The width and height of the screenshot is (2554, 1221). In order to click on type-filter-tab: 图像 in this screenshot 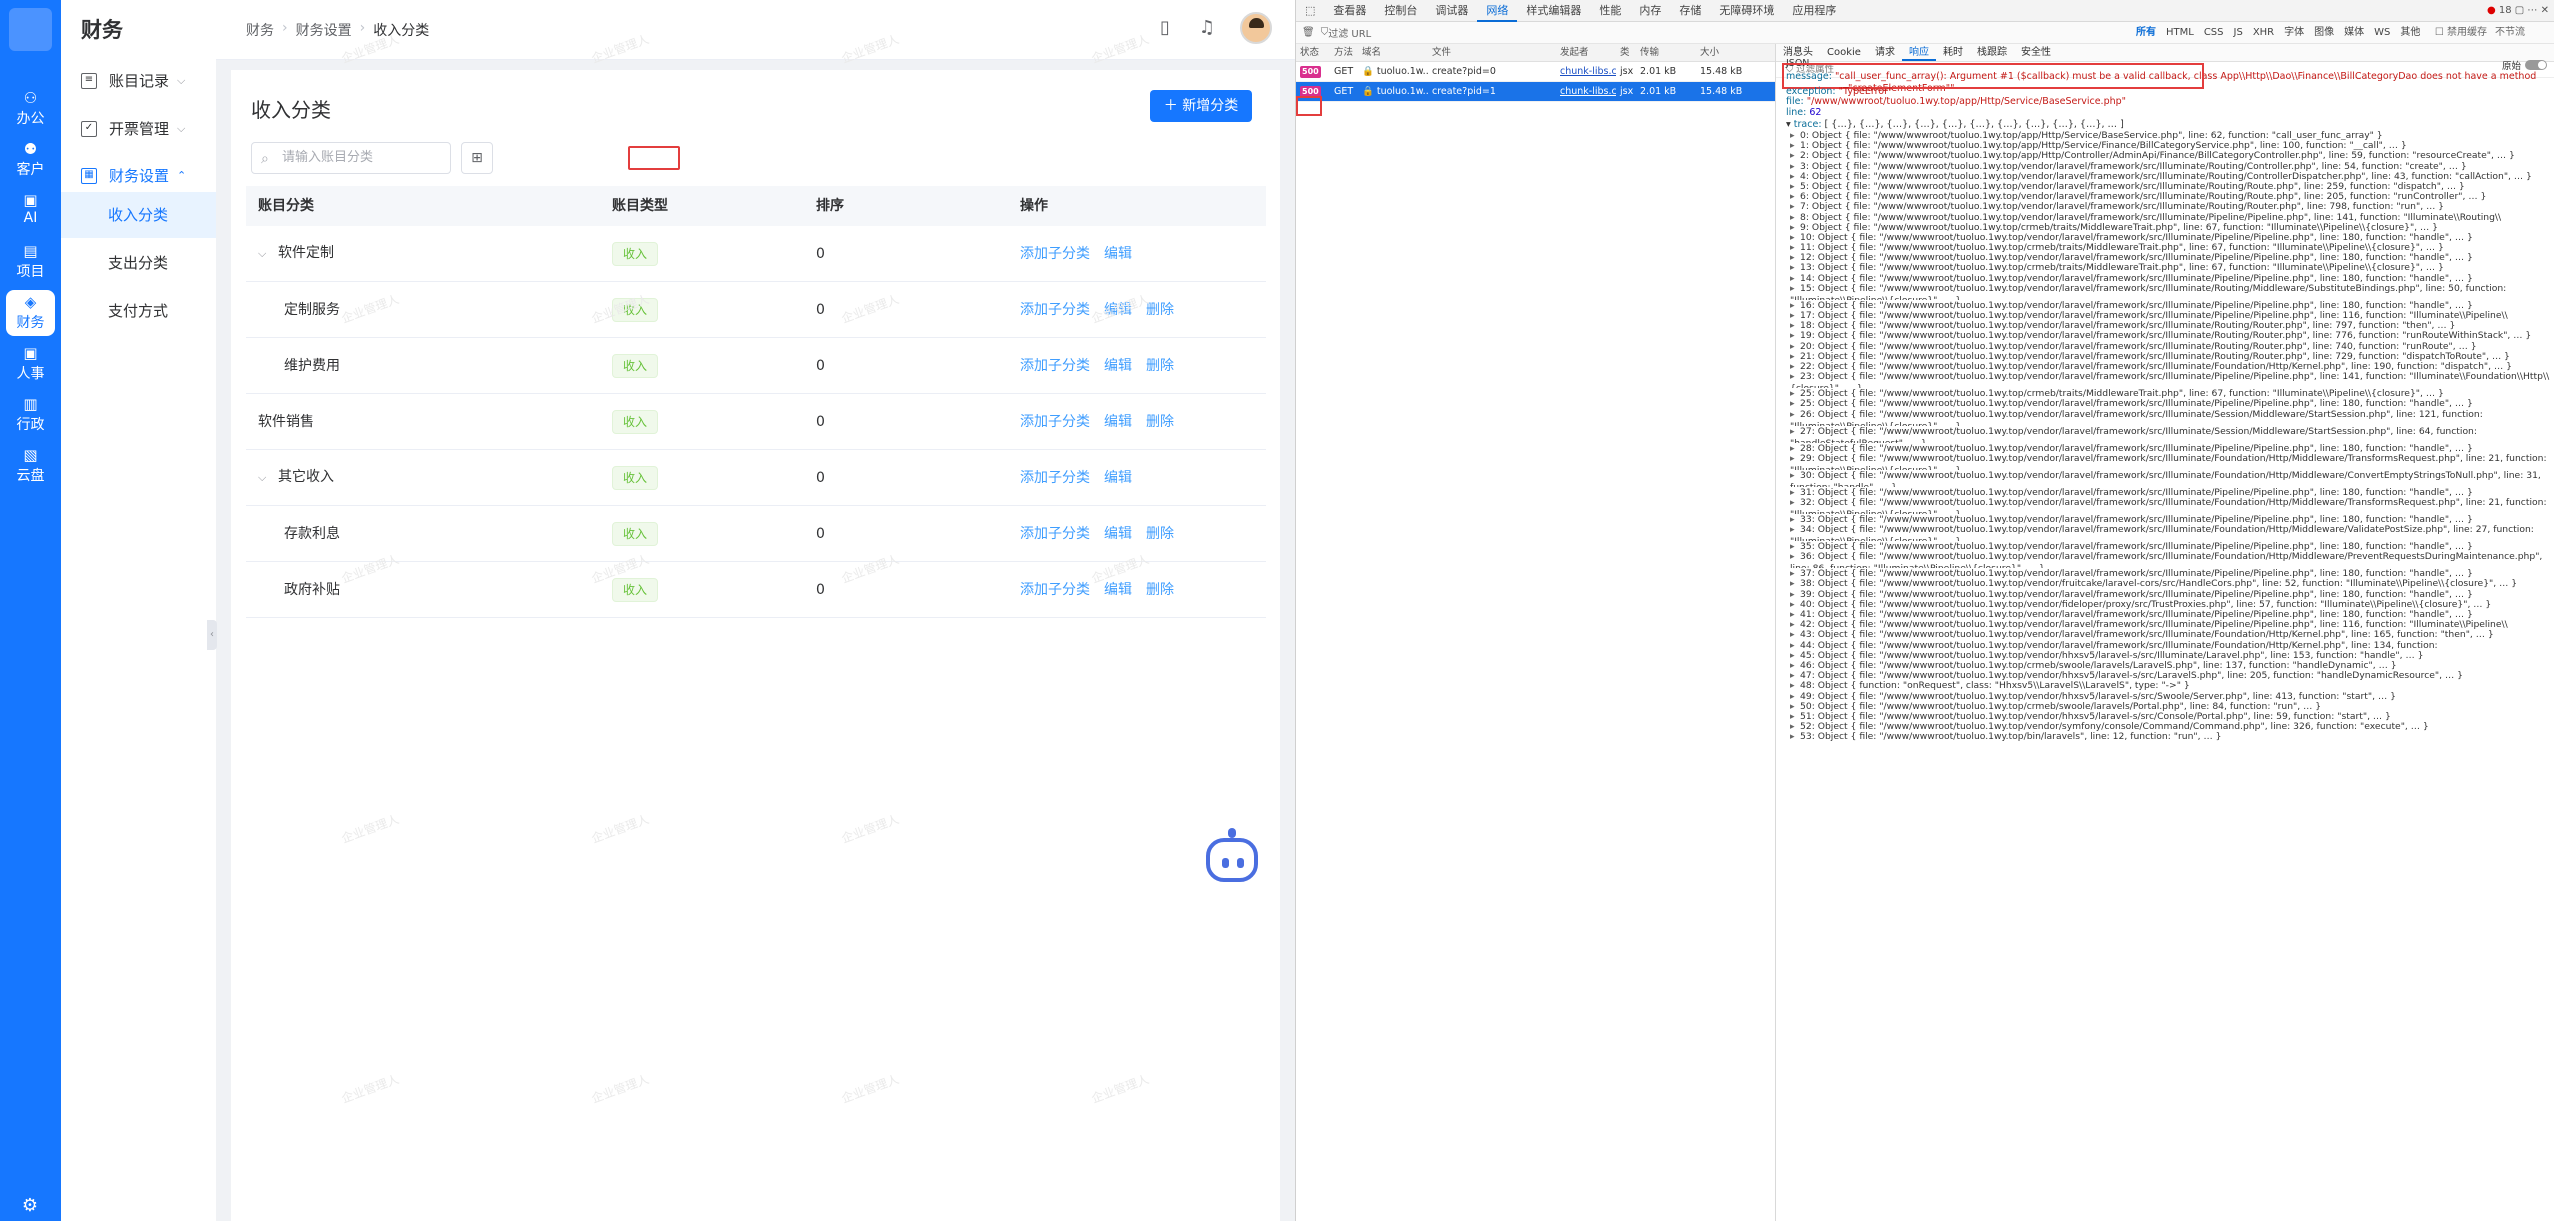, I will do `click(2324, 33)`.